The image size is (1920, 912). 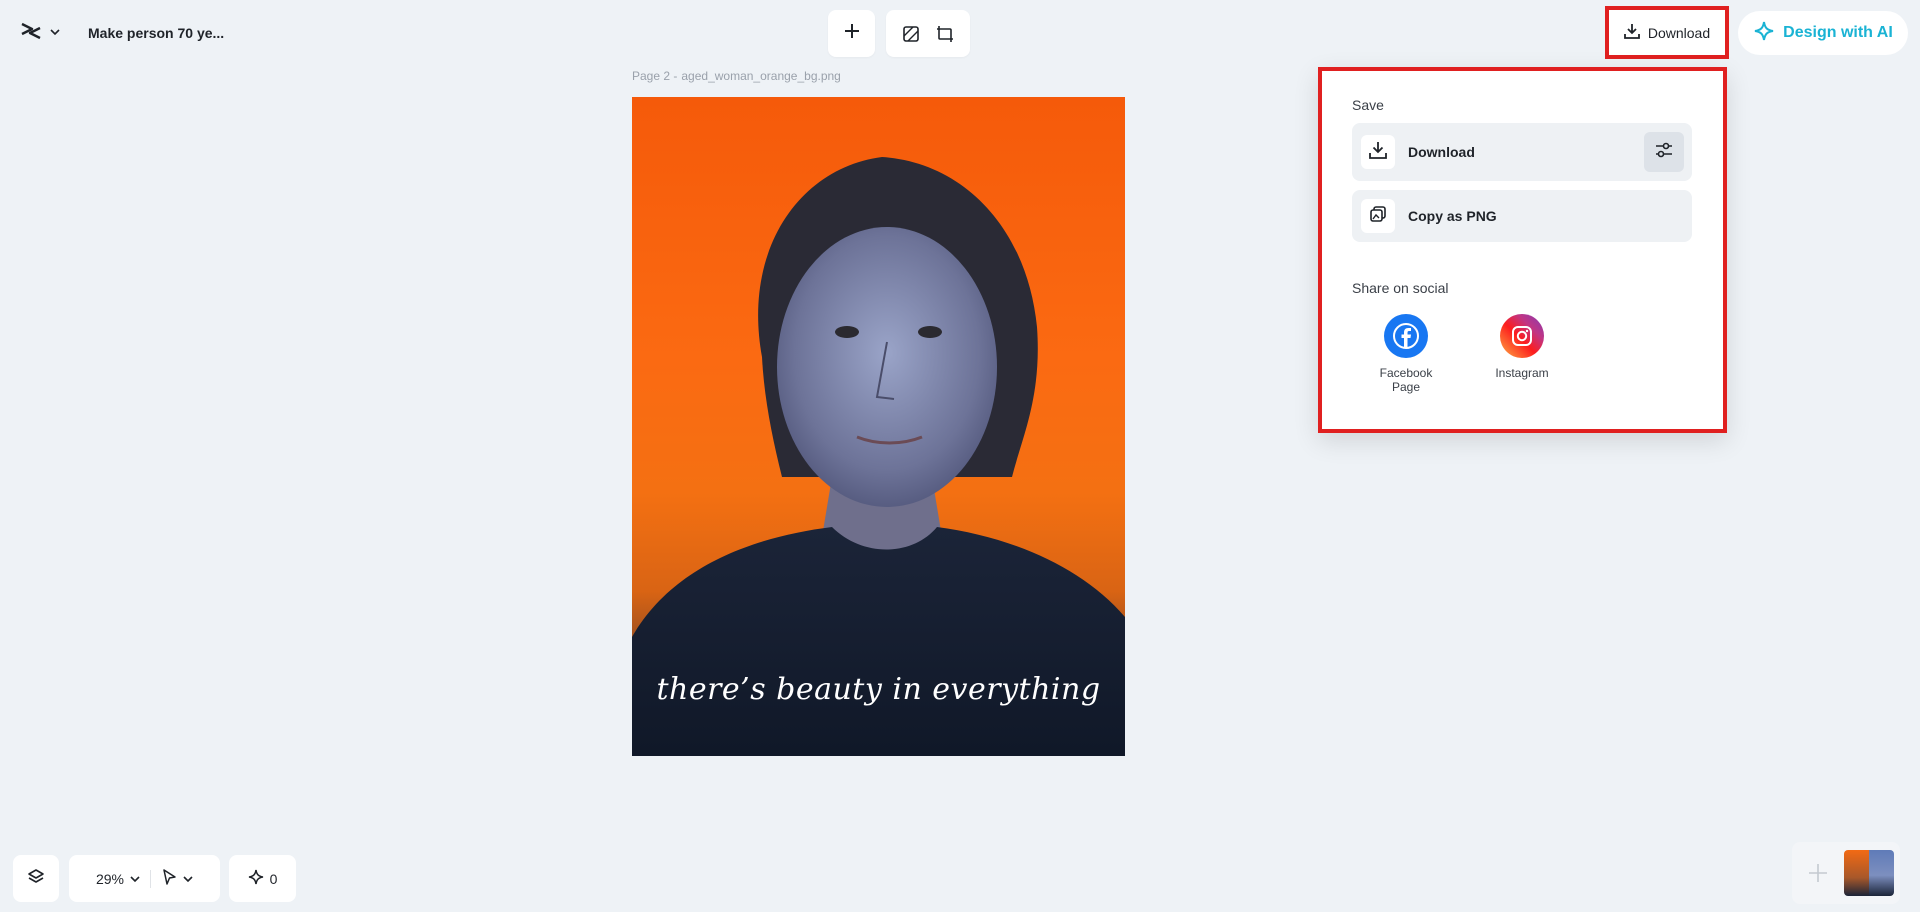 I want to click on resize-icon, so click(x=945, y=34).